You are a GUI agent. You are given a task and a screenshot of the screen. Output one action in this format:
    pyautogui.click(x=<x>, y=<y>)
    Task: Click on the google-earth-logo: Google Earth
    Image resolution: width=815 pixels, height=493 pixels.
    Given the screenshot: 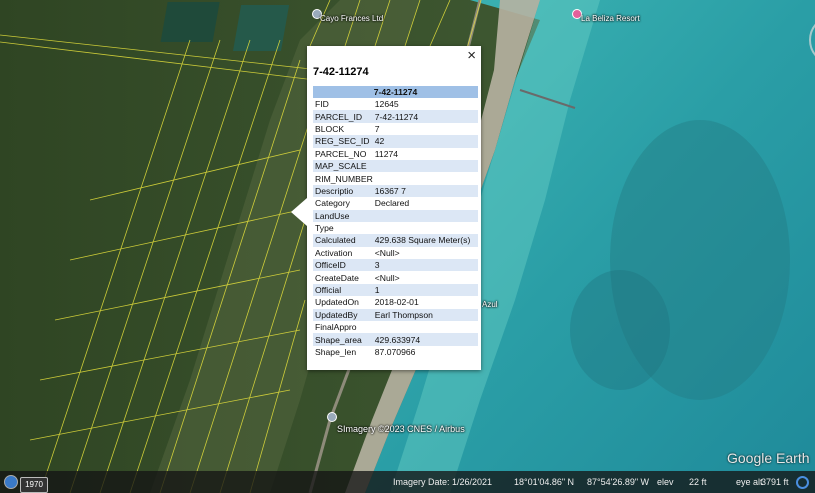 What is the action you would take?
    pyautogui.click(x=768, y=458)
    